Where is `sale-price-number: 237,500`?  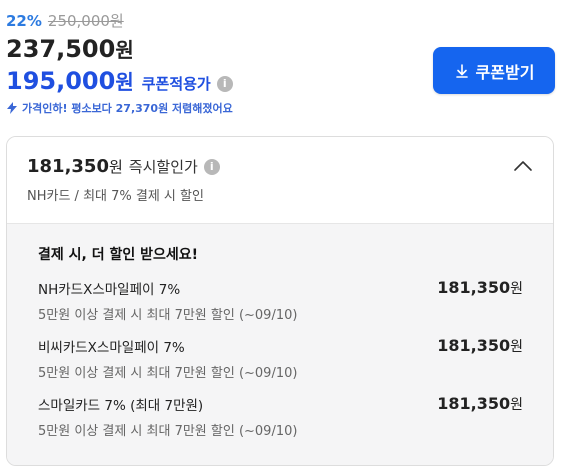 sale-price-number: 237,500 is located at coordinates (61, 49).